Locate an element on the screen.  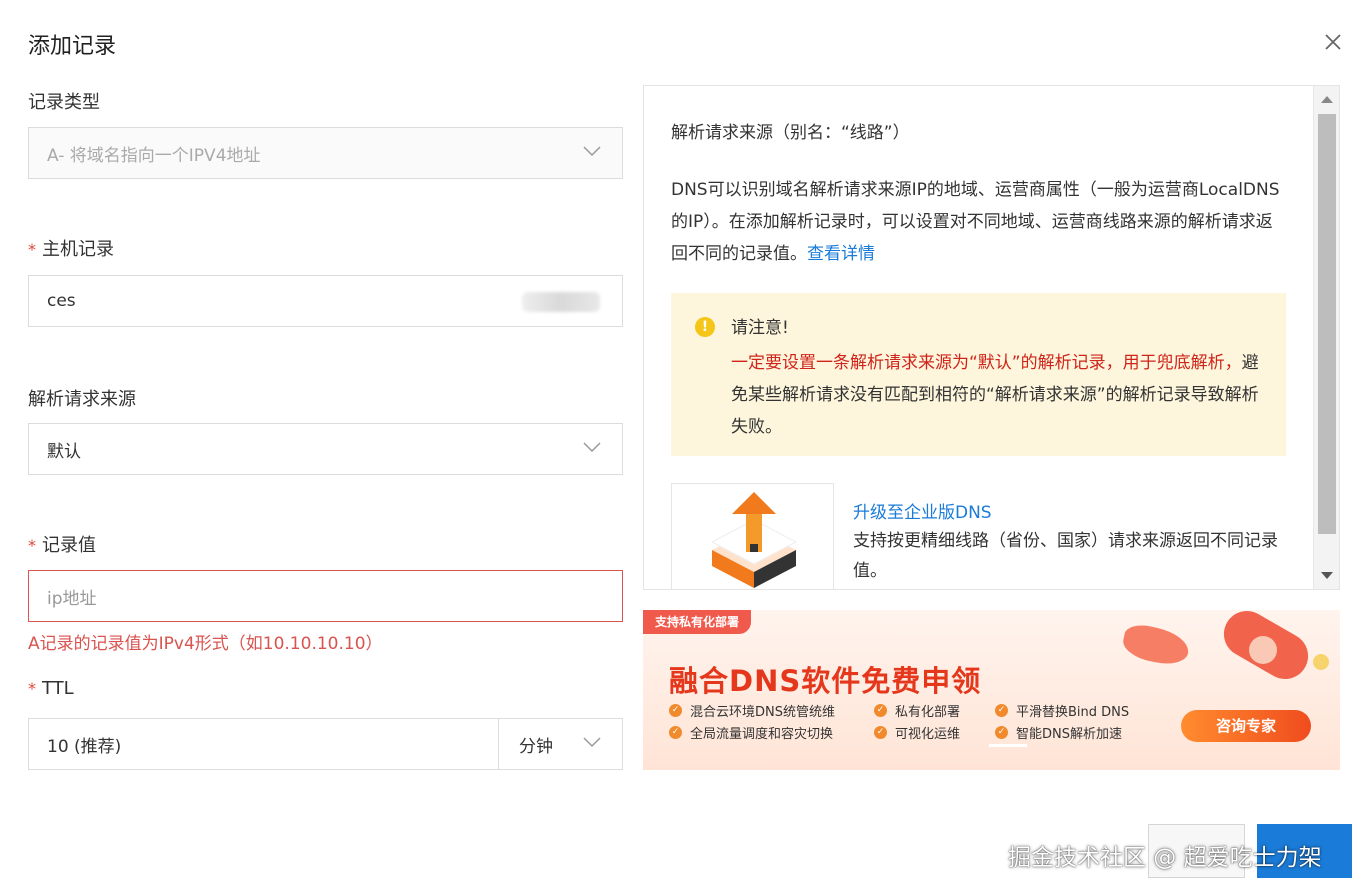
resolve-source-label: 解析请求来源 is located at coordinates (82, 399).